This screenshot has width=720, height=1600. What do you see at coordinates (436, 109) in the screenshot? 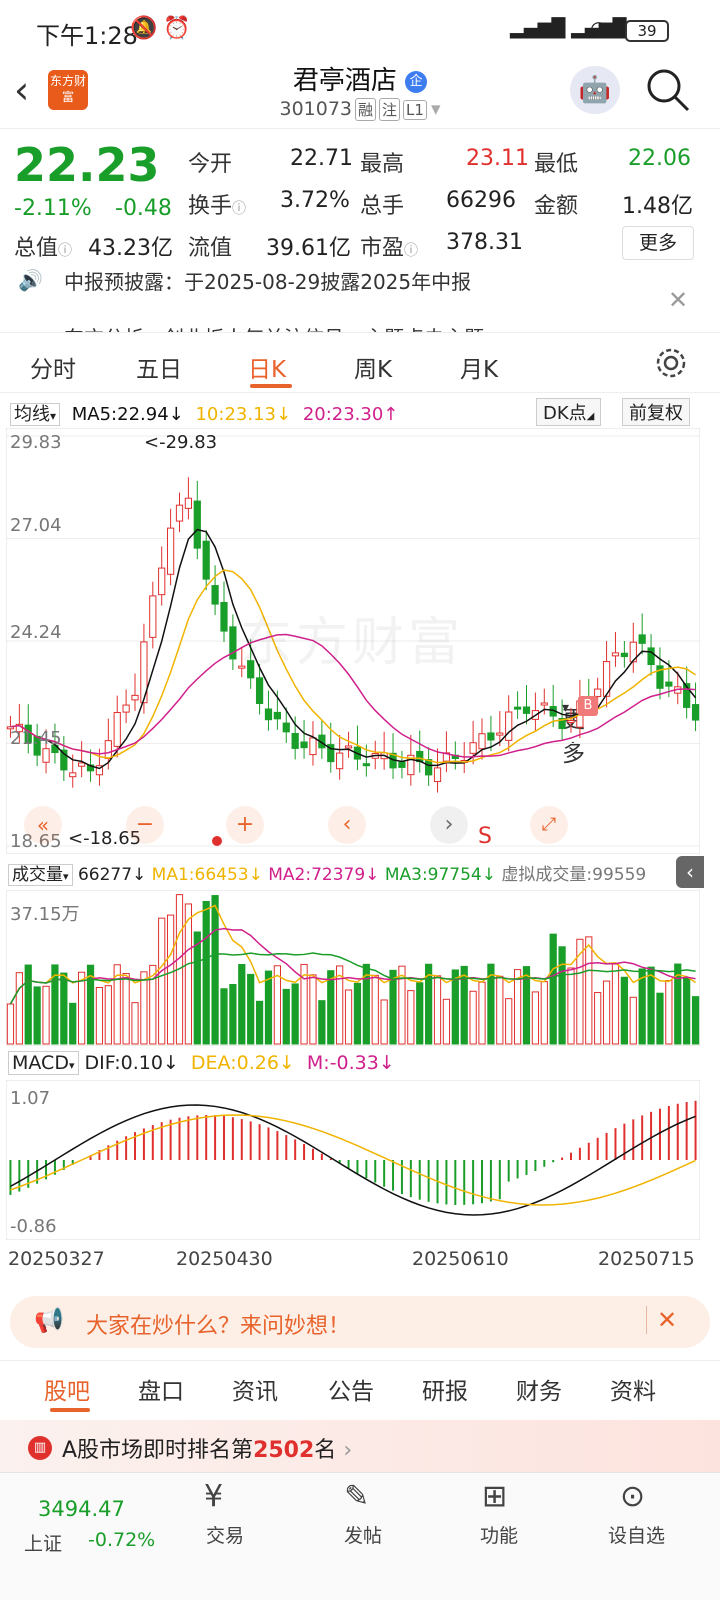
I see `dropdown-icon: ▾` at bounding box center [436, 109].